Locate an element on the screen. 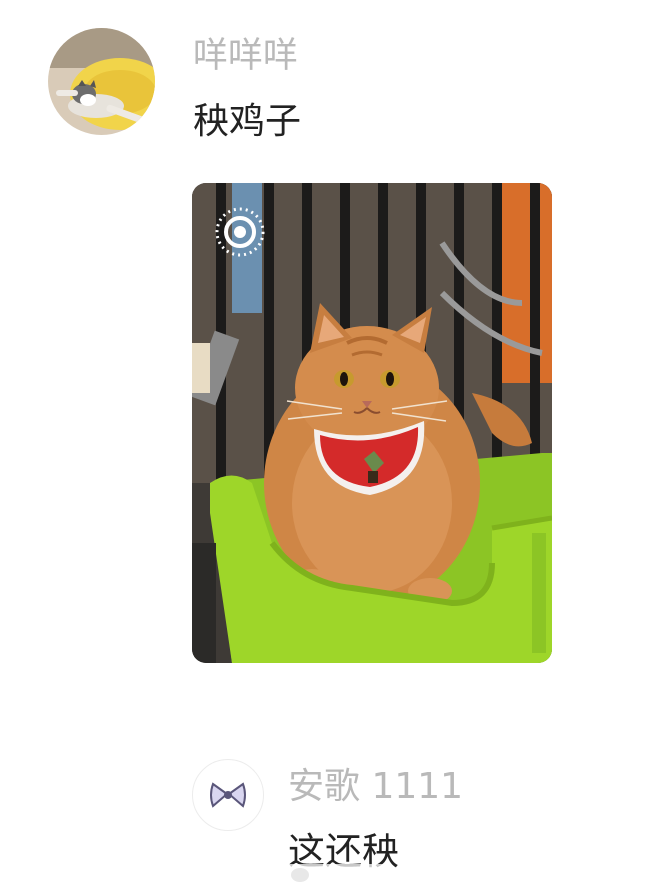  username-1: 咩咩咩 is located at coordinates (245, 56).